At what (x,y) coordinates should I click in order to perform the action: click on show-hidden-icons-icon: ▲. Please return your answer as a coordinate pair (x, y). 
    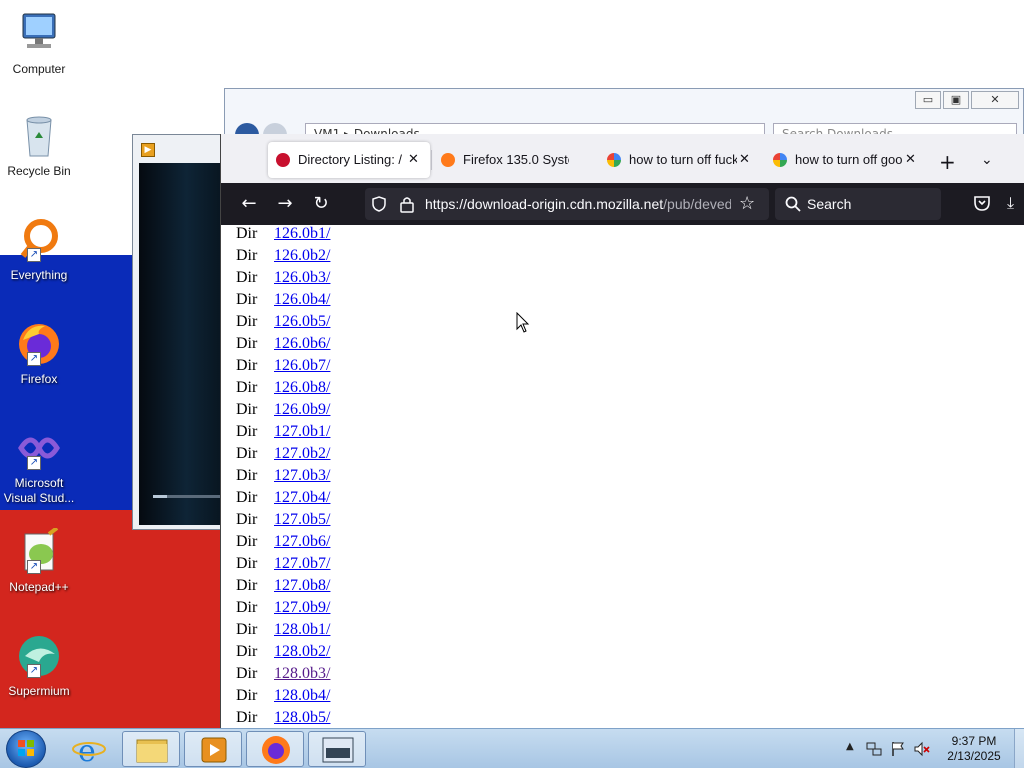
    Looking at the image, I should click on (850, 746).